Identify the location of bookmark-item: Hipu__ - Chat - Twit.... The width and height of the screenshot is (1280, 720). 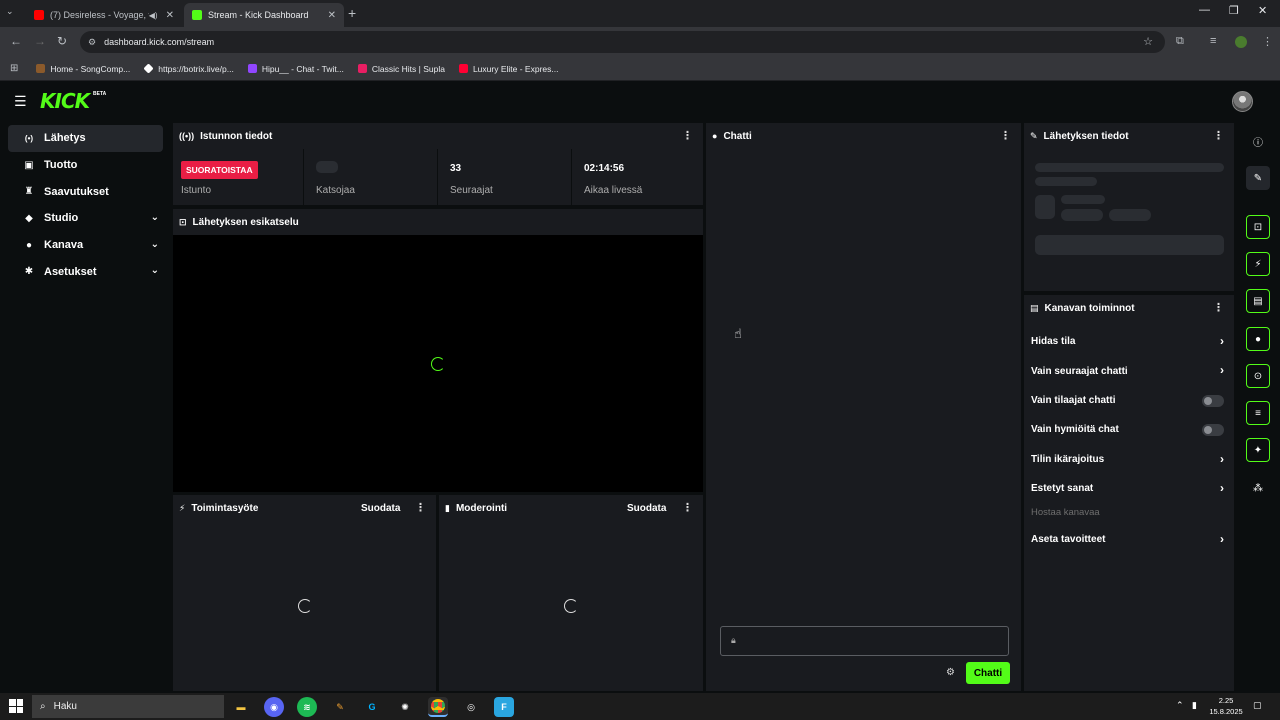
(295, 69).